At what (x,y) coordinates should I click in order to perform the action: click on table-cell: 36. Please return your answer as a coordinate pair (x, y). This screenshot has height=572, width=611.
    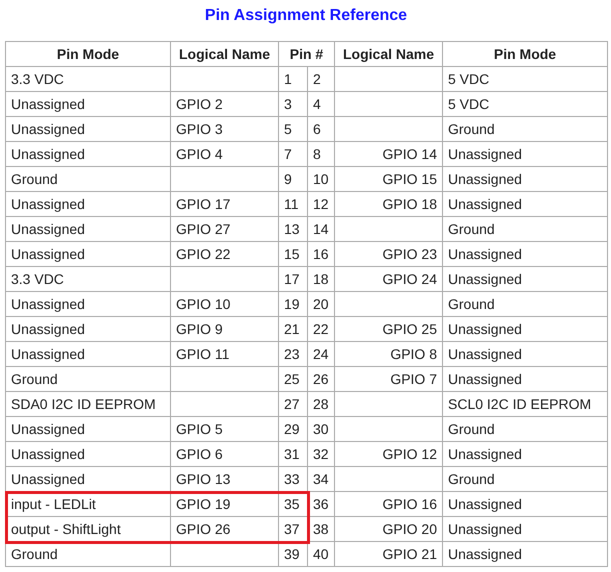
    Looking at the image, I should click on (321, 504).